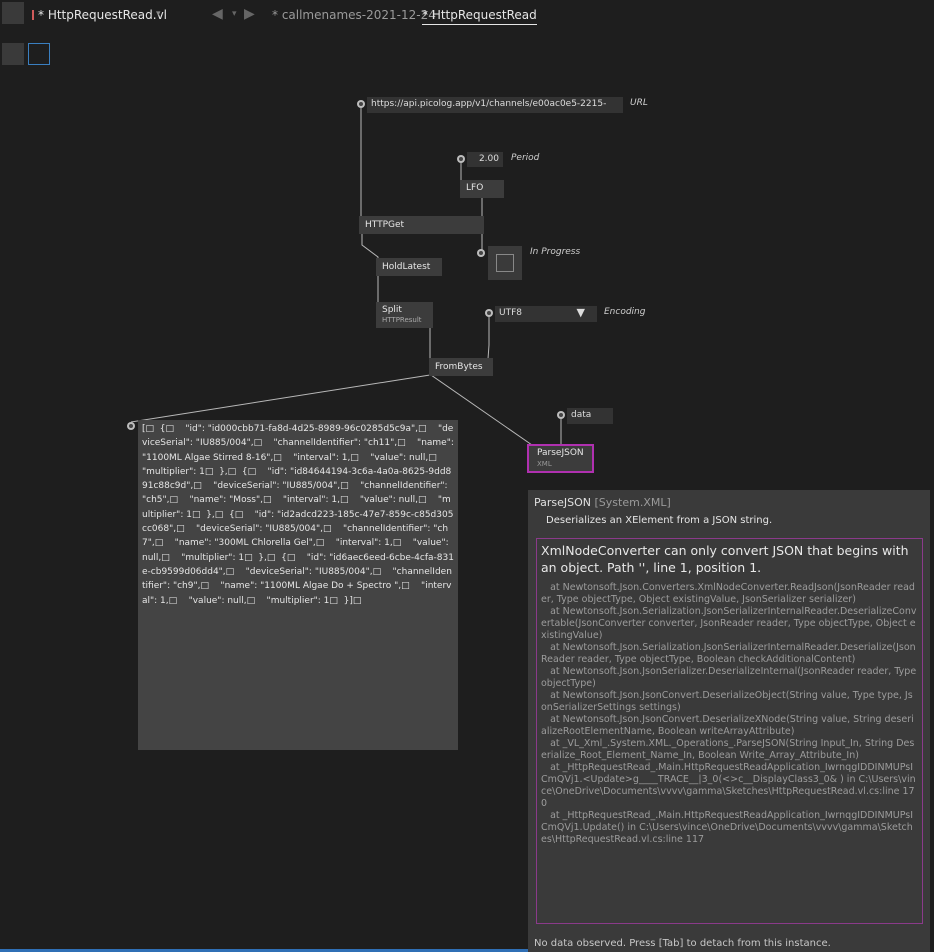 Image resolution: width=934 pixels, height=952 pixels. What do you see at coordinates (461, 159) in the screenshot?
I see `period-pin-icon` at bounding box center [461, 159].